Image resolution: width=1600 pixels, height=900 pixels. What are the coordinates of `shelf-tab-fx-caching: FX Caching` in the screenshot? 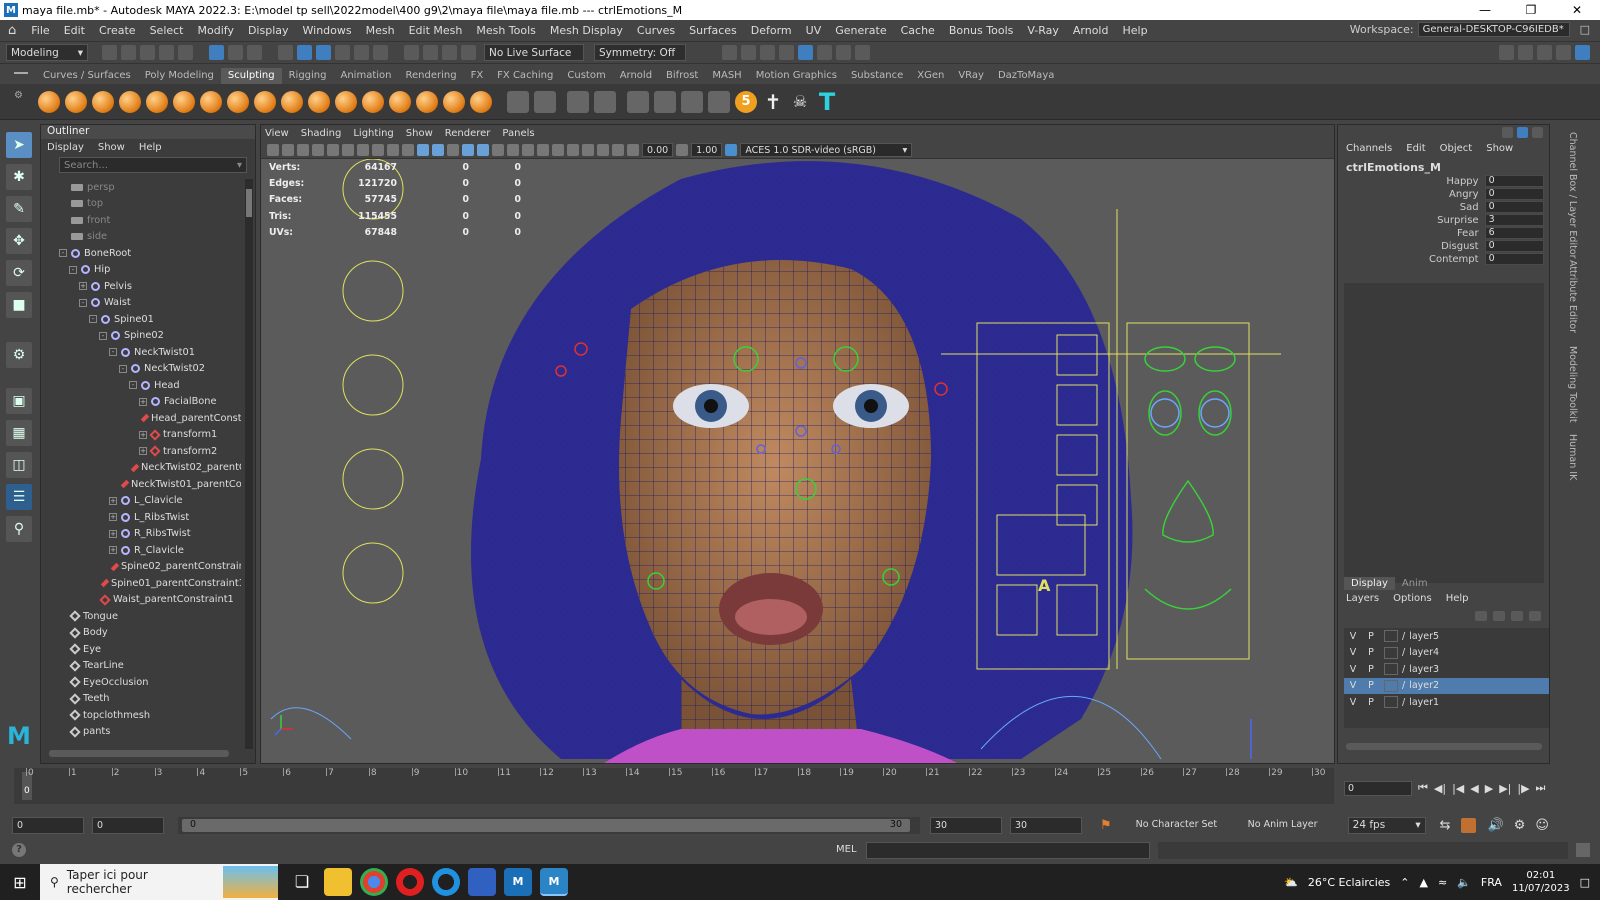 It's located at (525, 76).